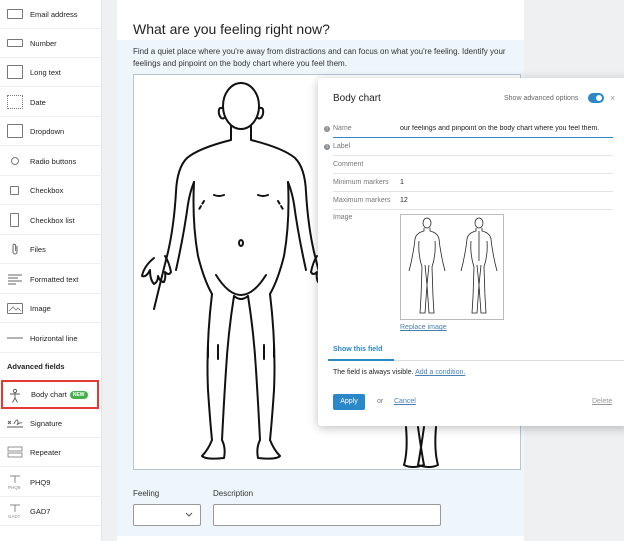  I want to click on min-markers-label: Minimum markers, so click(361, 182).